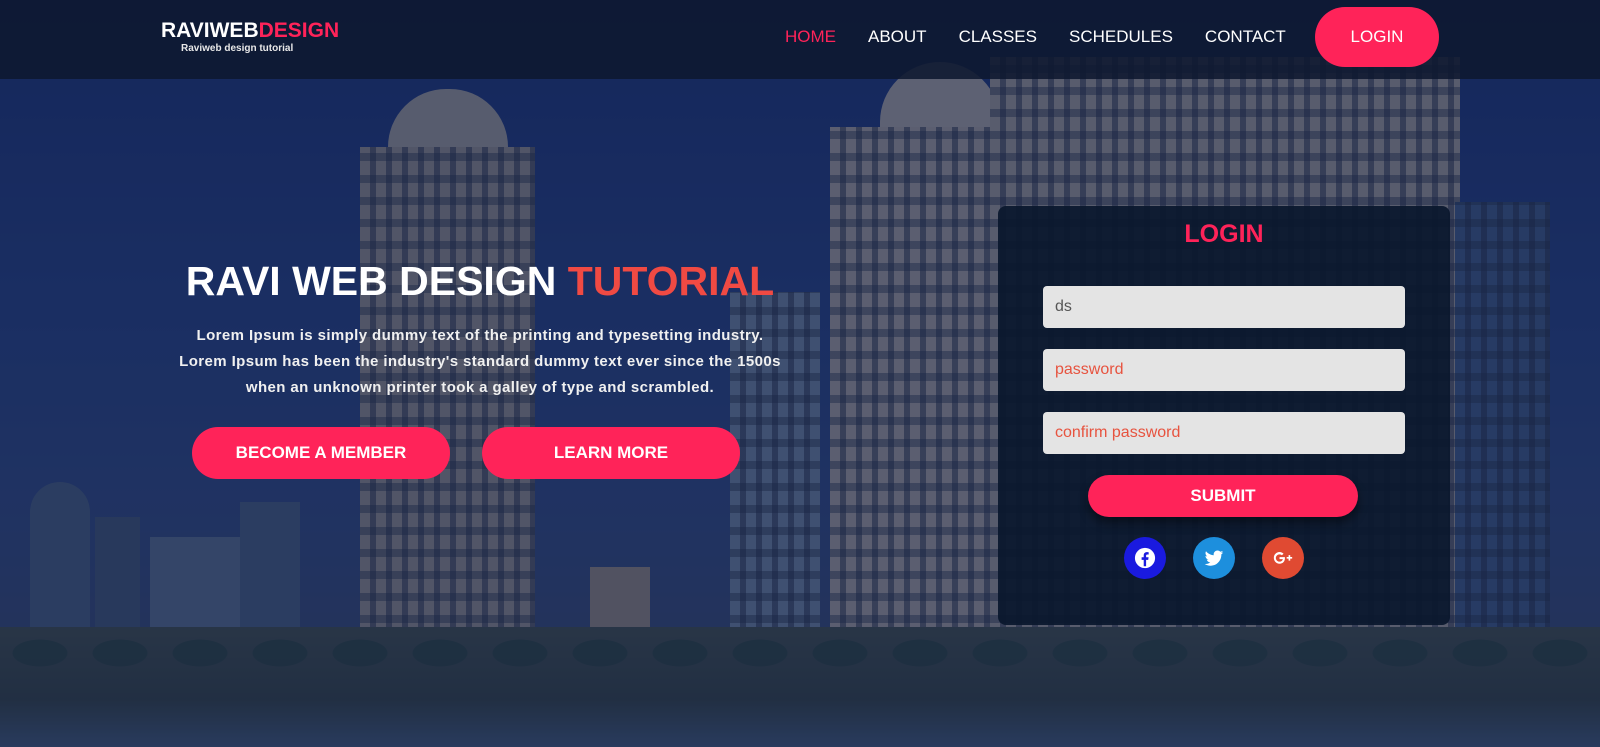 This screenshot has height=747, width=1600. What do you see at coordinates (1051, 36) in the screenshot?
I see `nav-menu: HOME ABOUT CLASSES SCHEDULES CONTACT` at bounding box center [1051, 36].